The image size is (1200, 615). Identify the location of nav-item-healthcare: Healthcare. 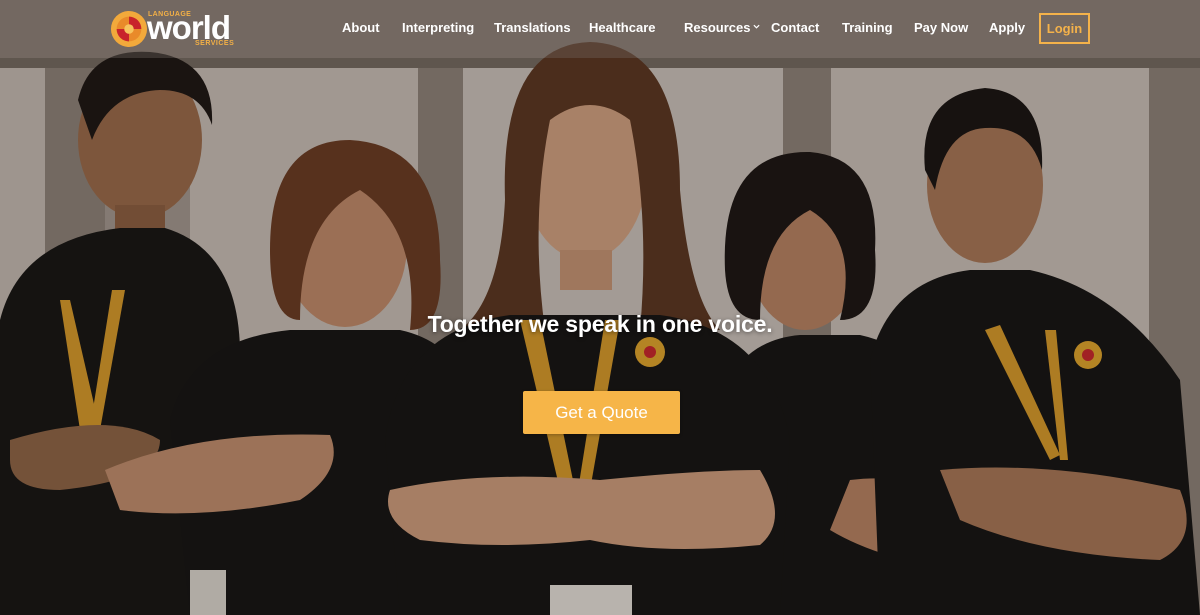
(622, 28).